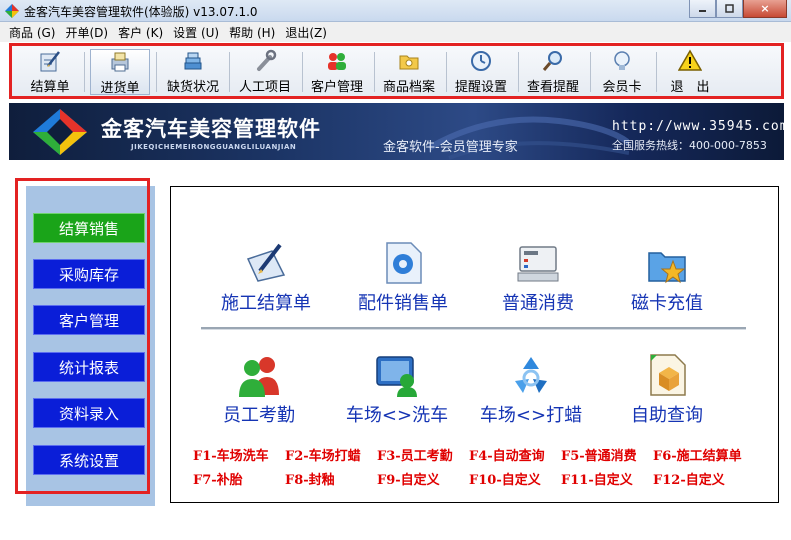 The height and width of the screenshot is (540, 791). I want to click on minimize-icon, so click(702, 11).